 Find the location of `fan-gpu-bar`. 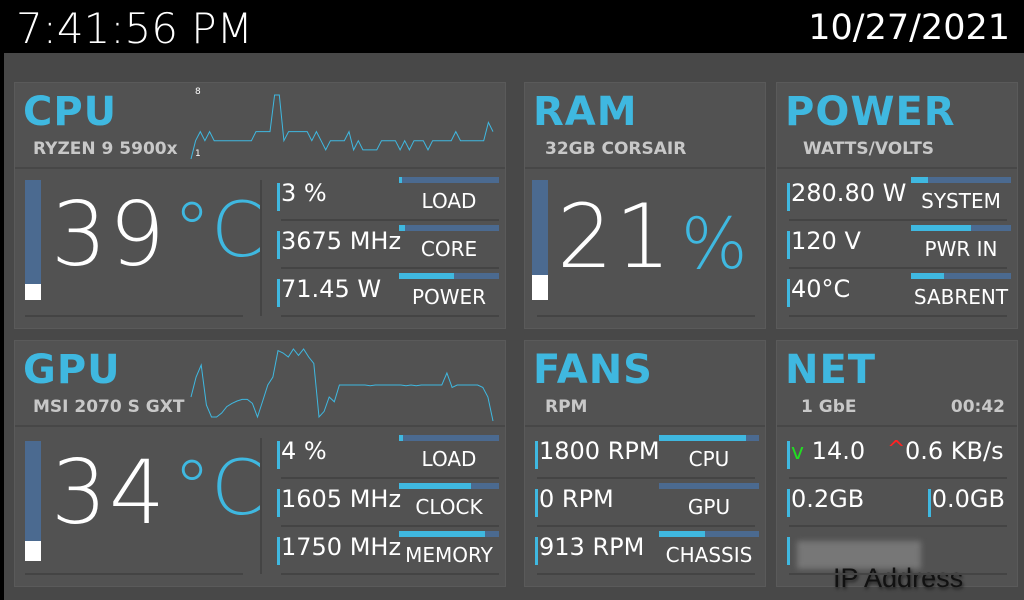

fan-gpu-bar is located at coordinates (709, 486).